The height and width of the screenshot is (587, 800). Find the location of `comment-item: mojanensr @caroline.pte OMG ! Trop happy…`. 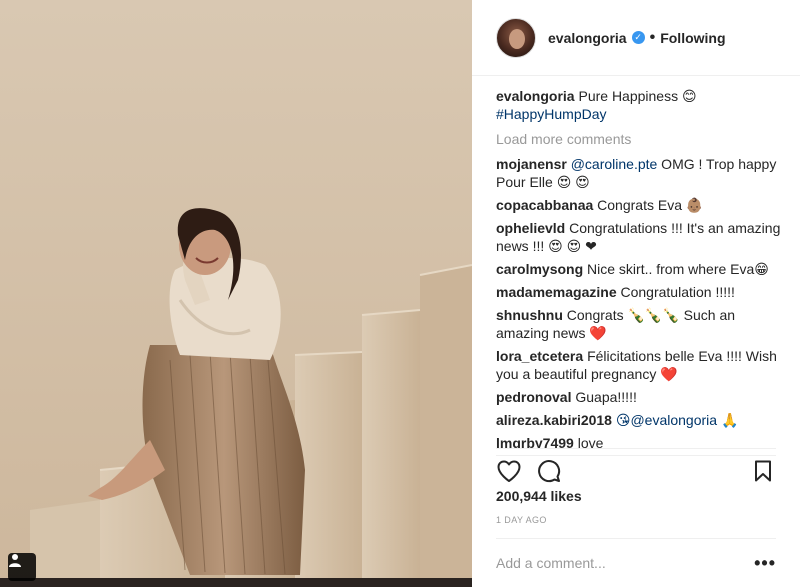

comment-item: mojanensr @caroline.pte OMG ! Trop happy… is located at coordinates (641, 173).